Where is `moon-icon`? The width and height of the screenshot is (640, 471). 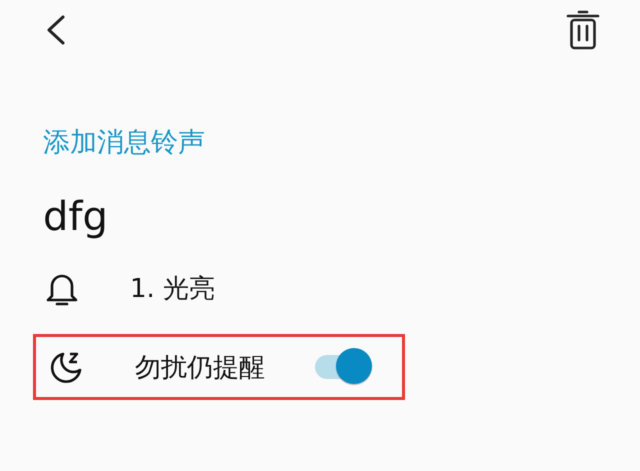 moon-icon is located at coordinates (66, 367).